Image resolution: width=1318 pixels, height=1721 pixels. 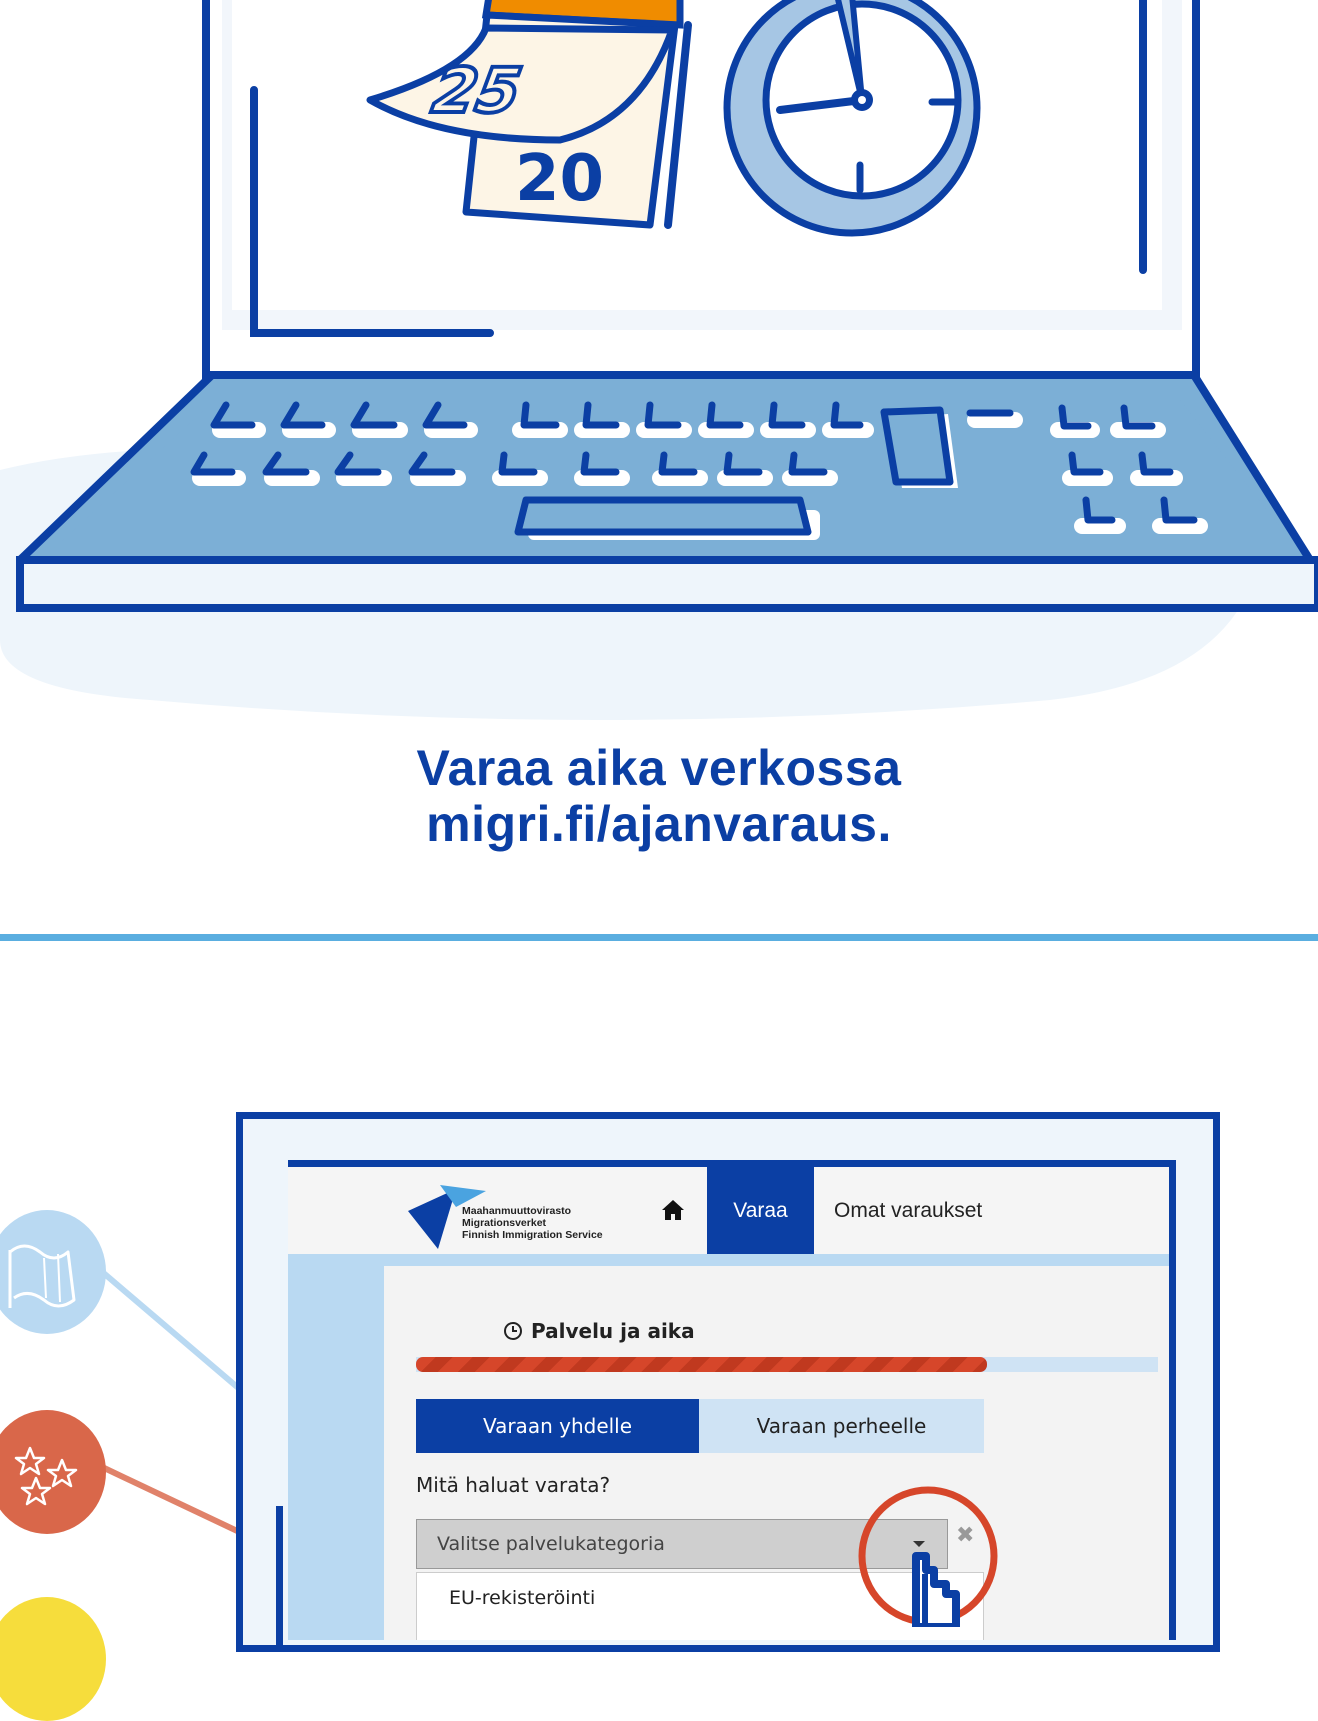 I want to click on highlight-overlay, so click(x=928, y=1556).